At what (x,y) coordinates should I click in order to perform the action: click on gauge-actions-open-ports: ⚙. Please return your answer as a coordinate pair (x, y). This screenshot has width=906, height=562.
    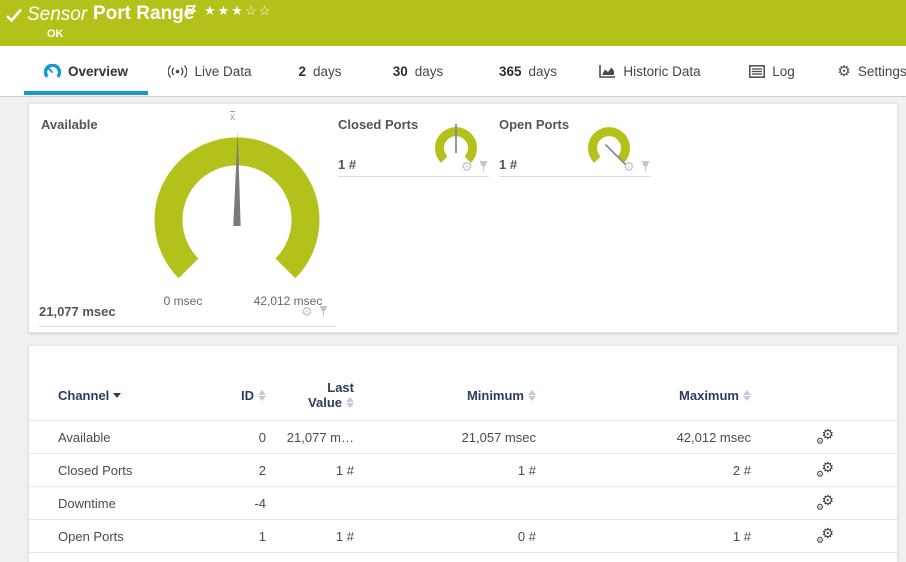
    Looking at the image, I should click on (636, 166).